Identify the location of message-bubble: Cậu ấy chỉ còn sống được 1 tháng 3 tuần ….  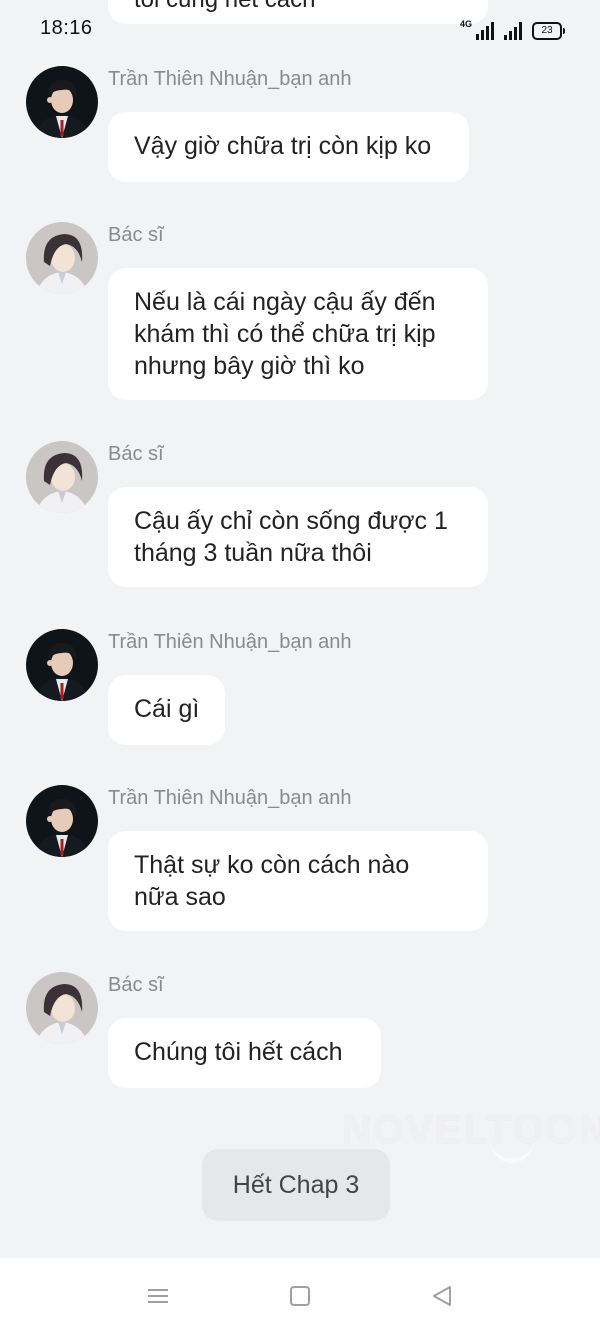
(298, 537).